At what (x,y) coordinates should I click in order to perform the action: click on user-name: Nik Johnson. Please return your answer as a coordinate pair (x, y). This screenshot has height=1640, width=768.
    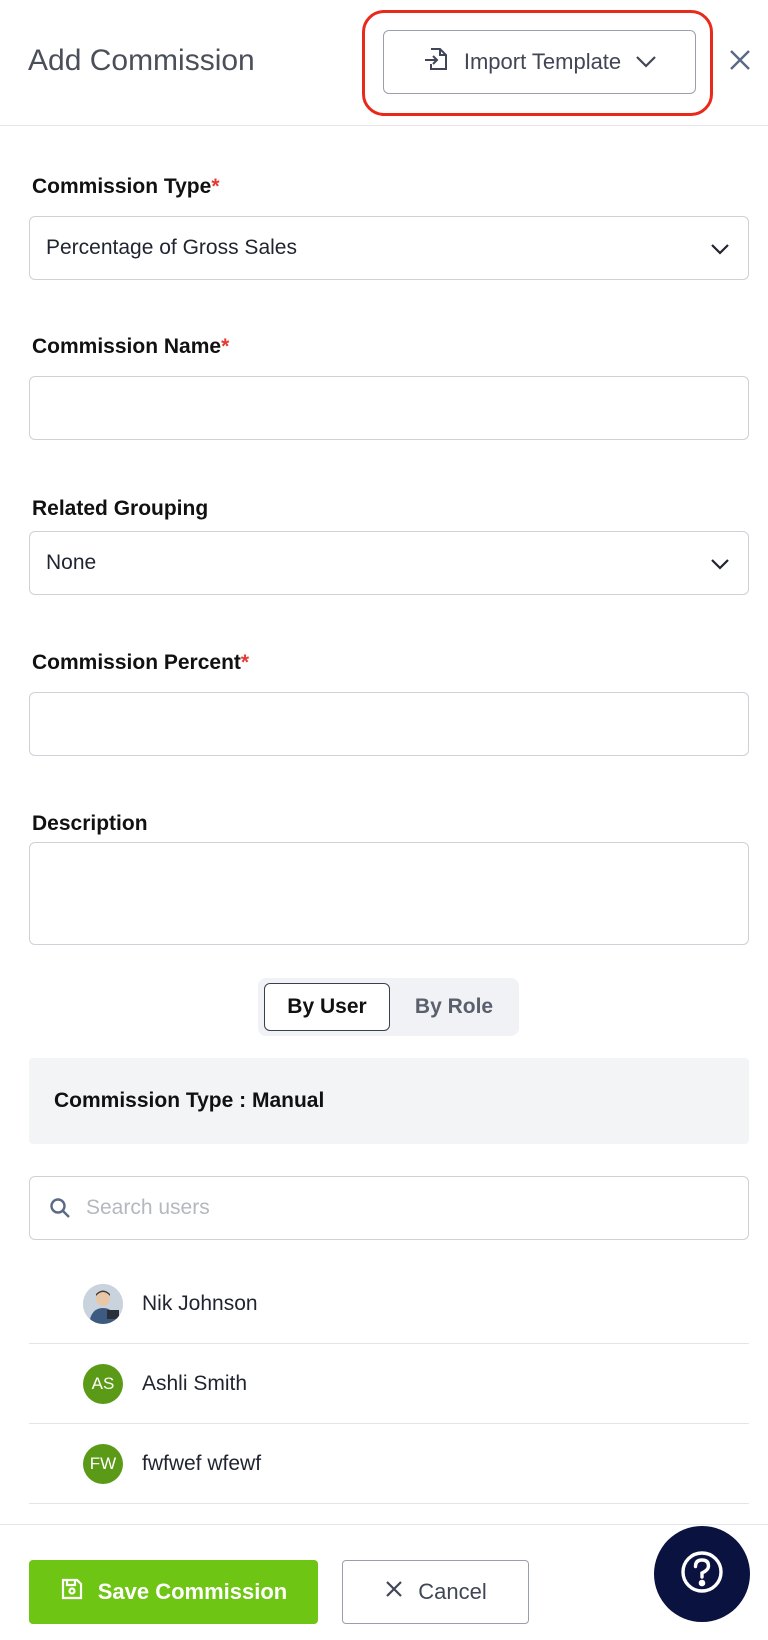
    Looking at the image, I should click on (200, 1303).